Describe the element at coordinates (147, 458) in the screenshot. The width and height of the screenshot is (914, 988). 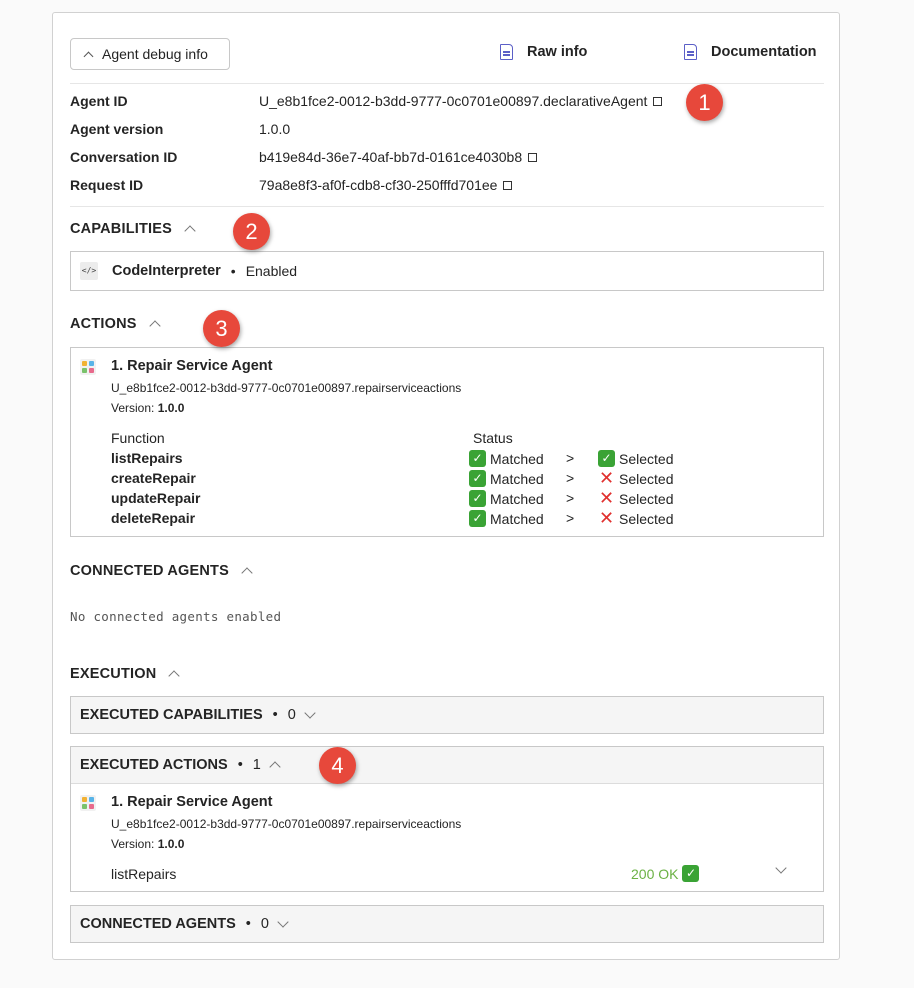
I see `function-name: listRepairs` at that location.